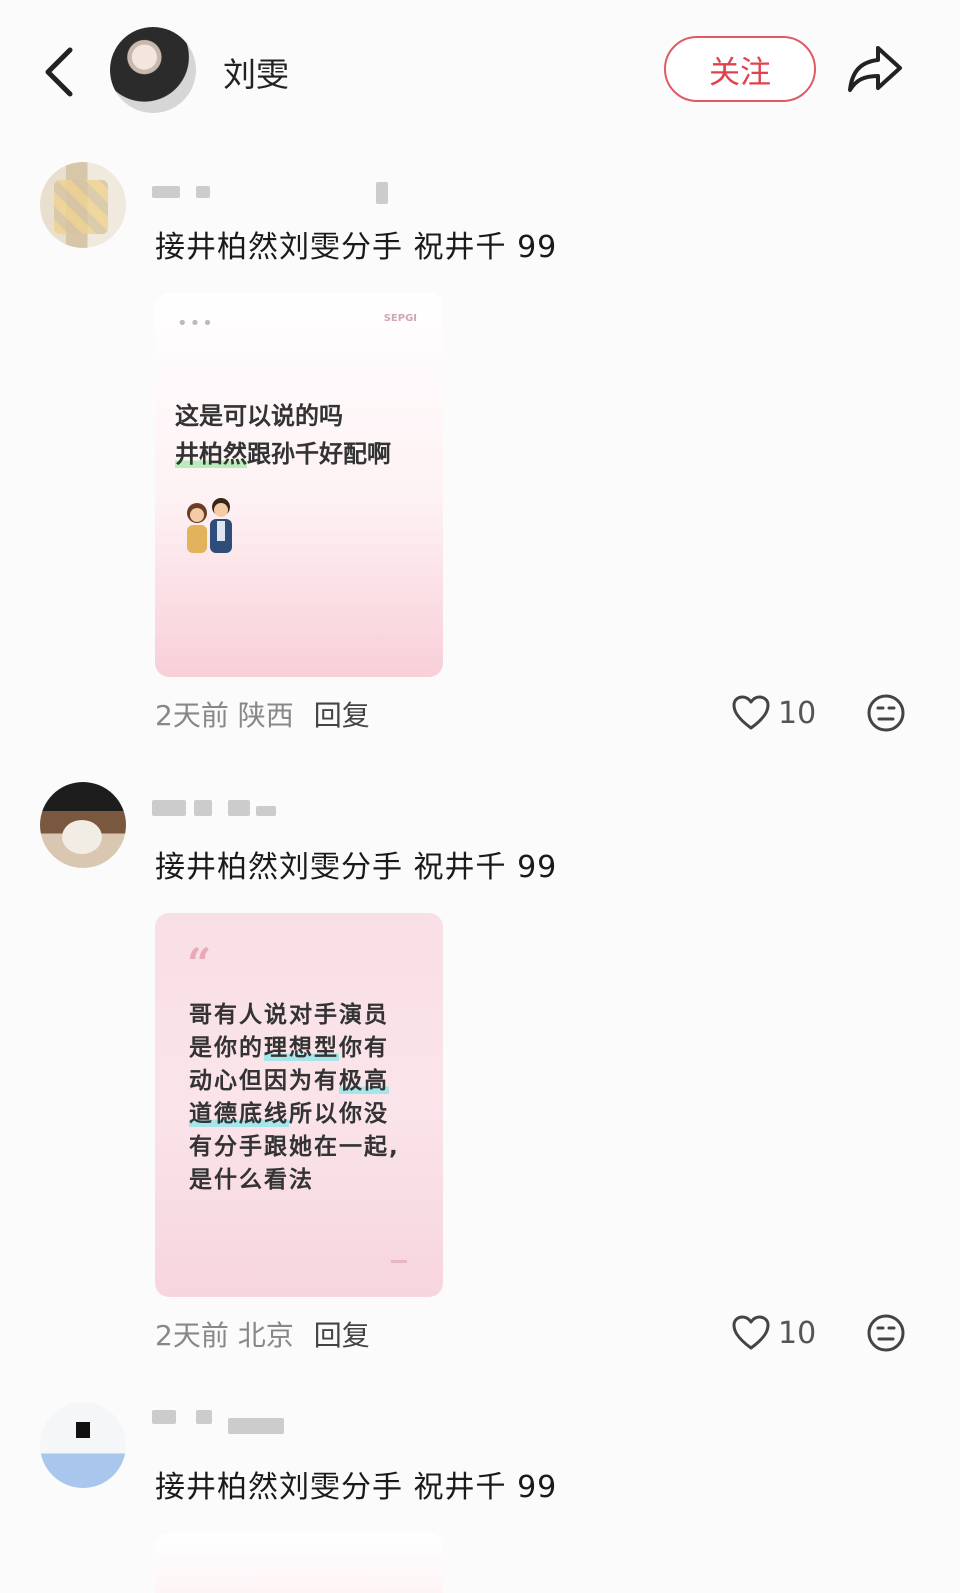 The width and height of the screenshot is (960, 1593). Describe the element at coordinates (262, 715) in the screenshot. I see `comment-meta: 2天前 陕西 回复` at that location.